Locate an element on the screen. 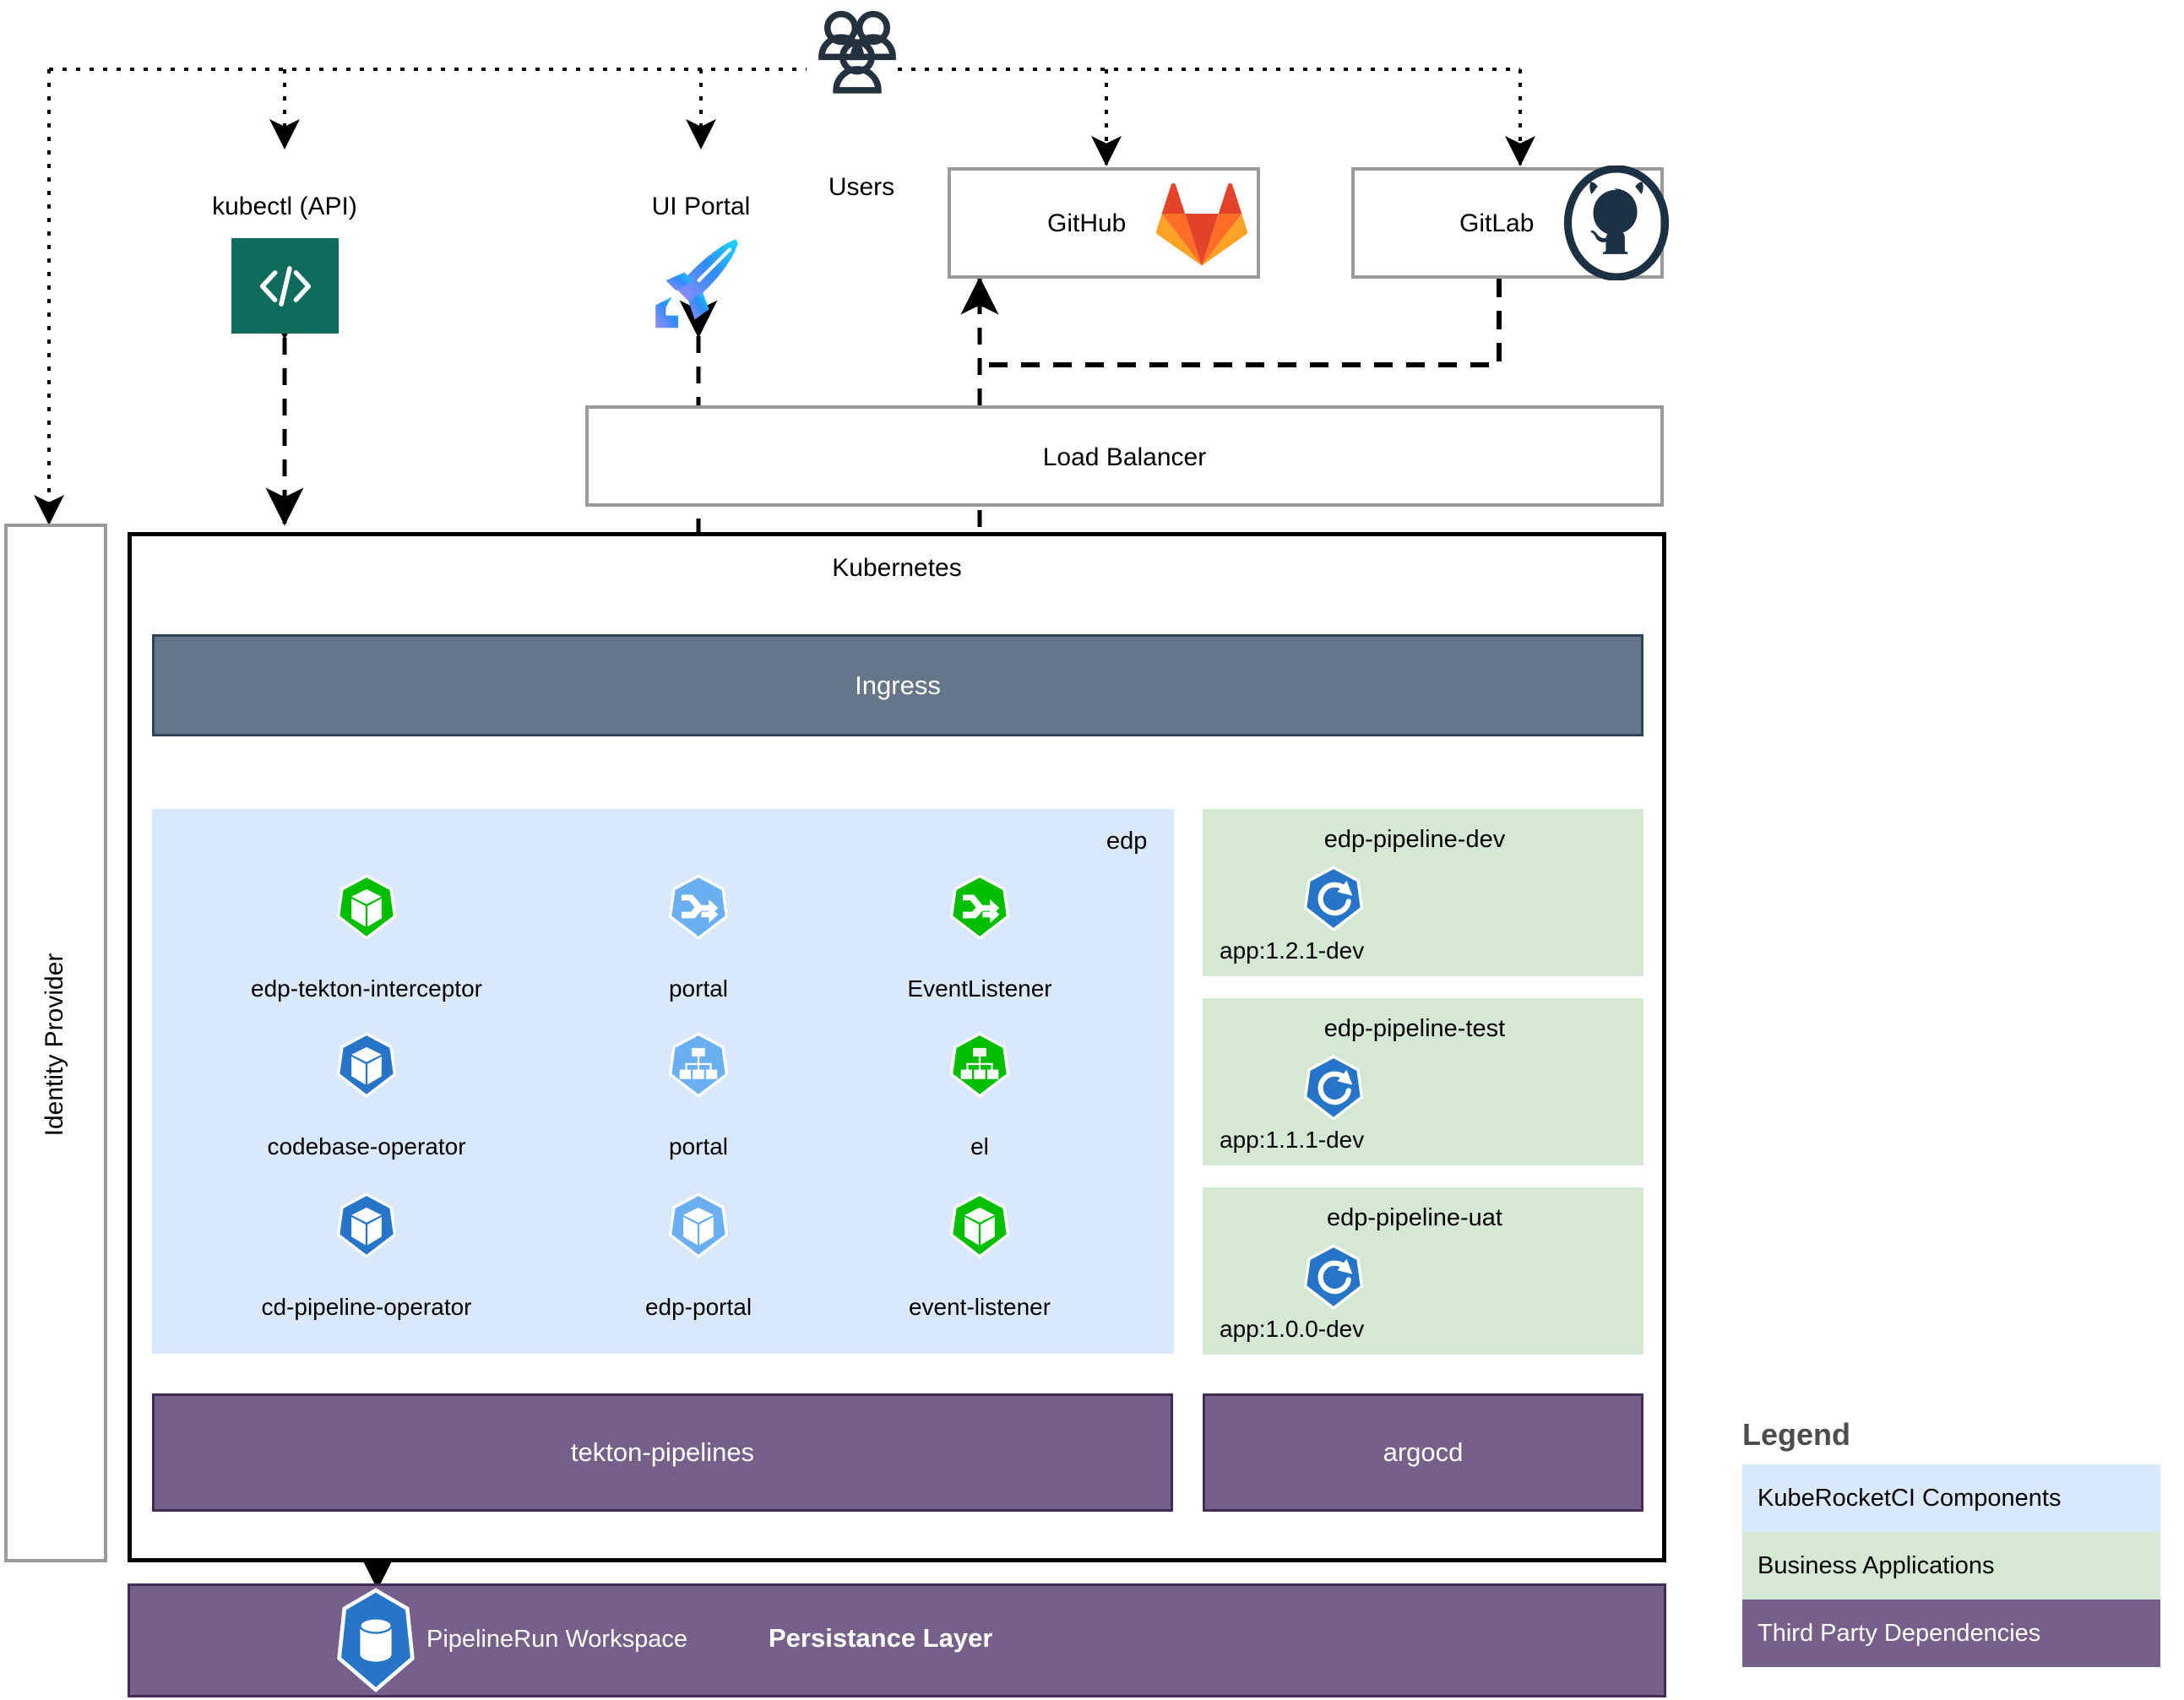 This screenshot has width=2184, height=1700. tekton-pipelines-label: tekton-pipelines is located at coordinates (662, 1452).